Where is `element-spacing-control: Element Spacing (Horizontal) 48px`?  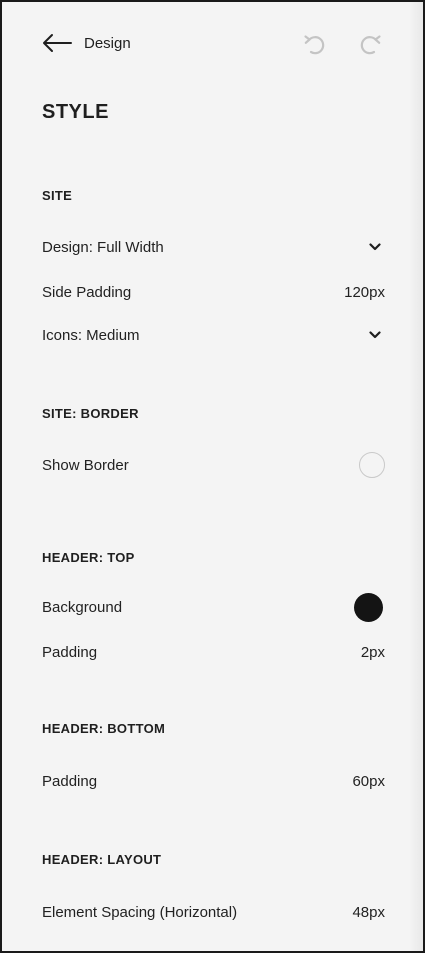
element-spacing-control: Element Spacing (Horizontal) 48px is located at coordinates (213, 912).